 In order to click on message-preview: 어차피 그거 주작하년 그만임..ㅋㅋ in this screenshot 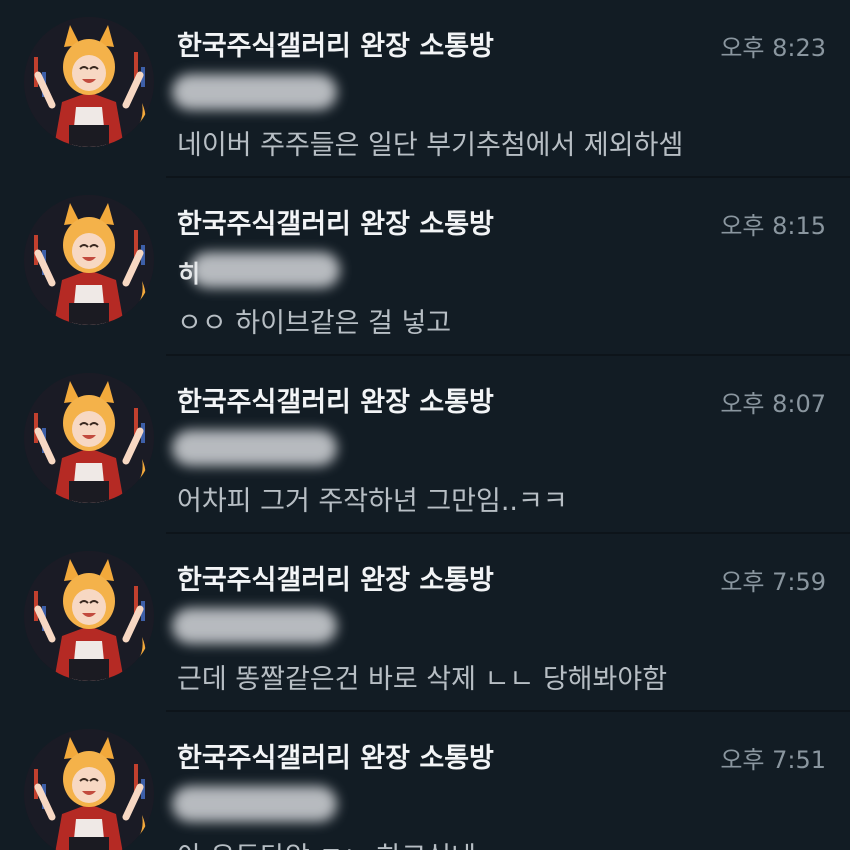, I will do `click(372, 501)`.